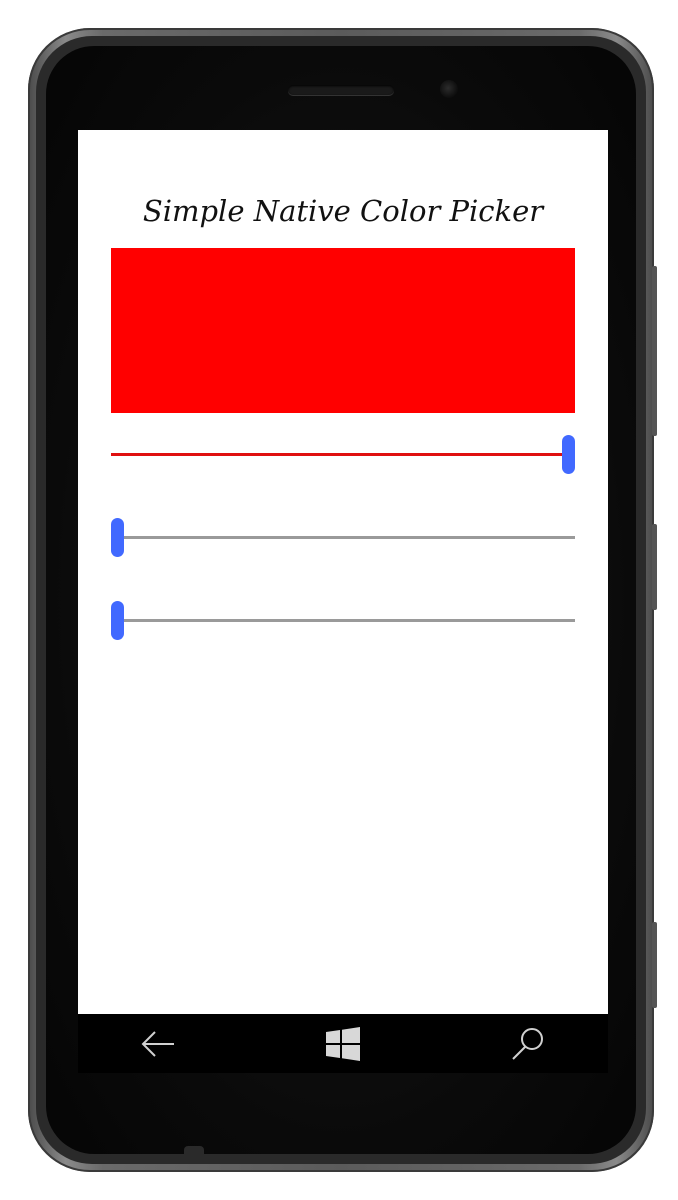 The width and height of the screenshot is (678, 1200). Describe the element at coordinates (194, 1150) in the screenshot. I see `bottom-edge-notch` at that location.